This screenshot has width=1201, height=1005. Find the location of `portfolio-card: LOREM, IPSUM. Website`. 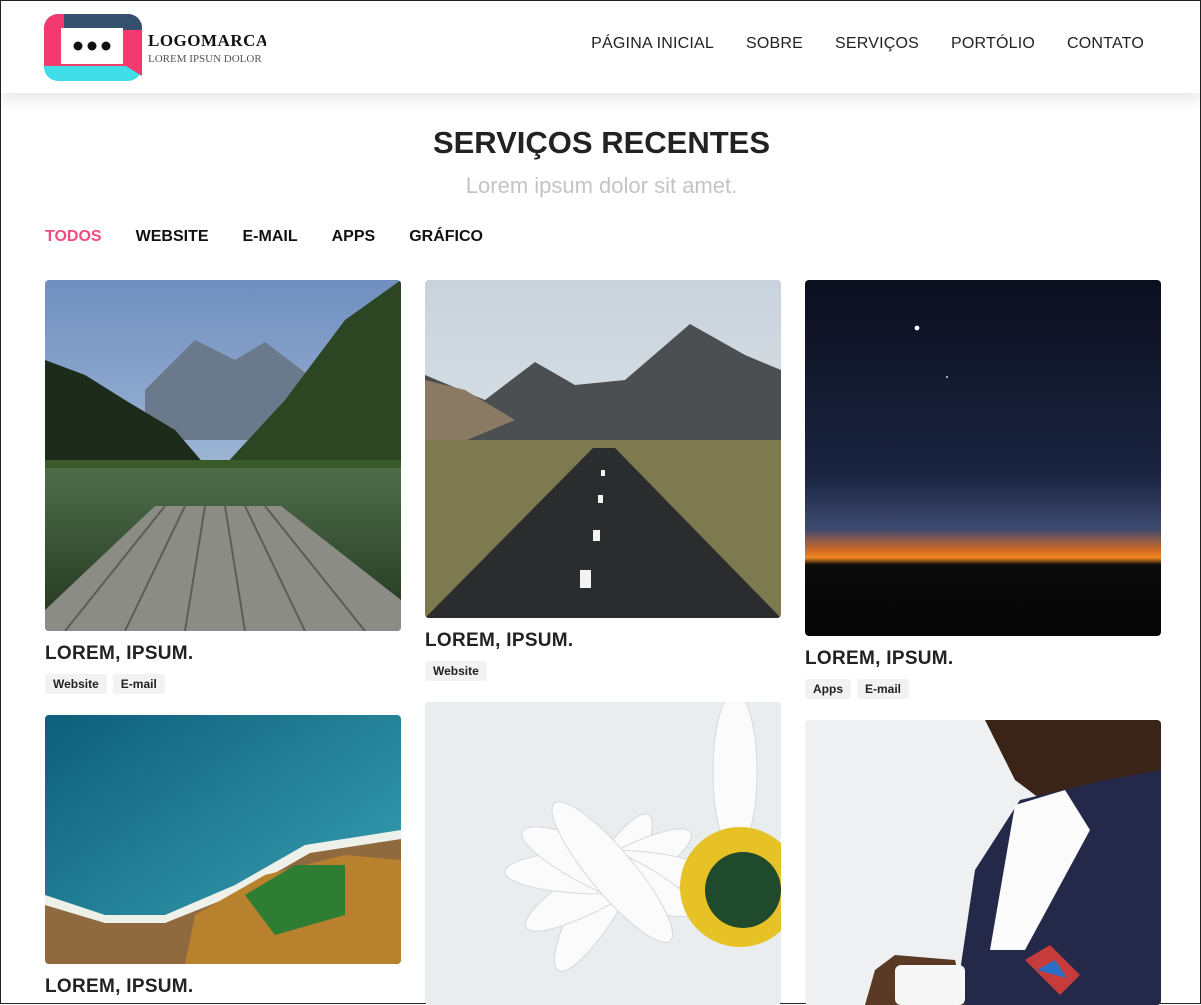

portfolio-card: LOREM, IPSUM. Website is located at coordinates (603, 480).